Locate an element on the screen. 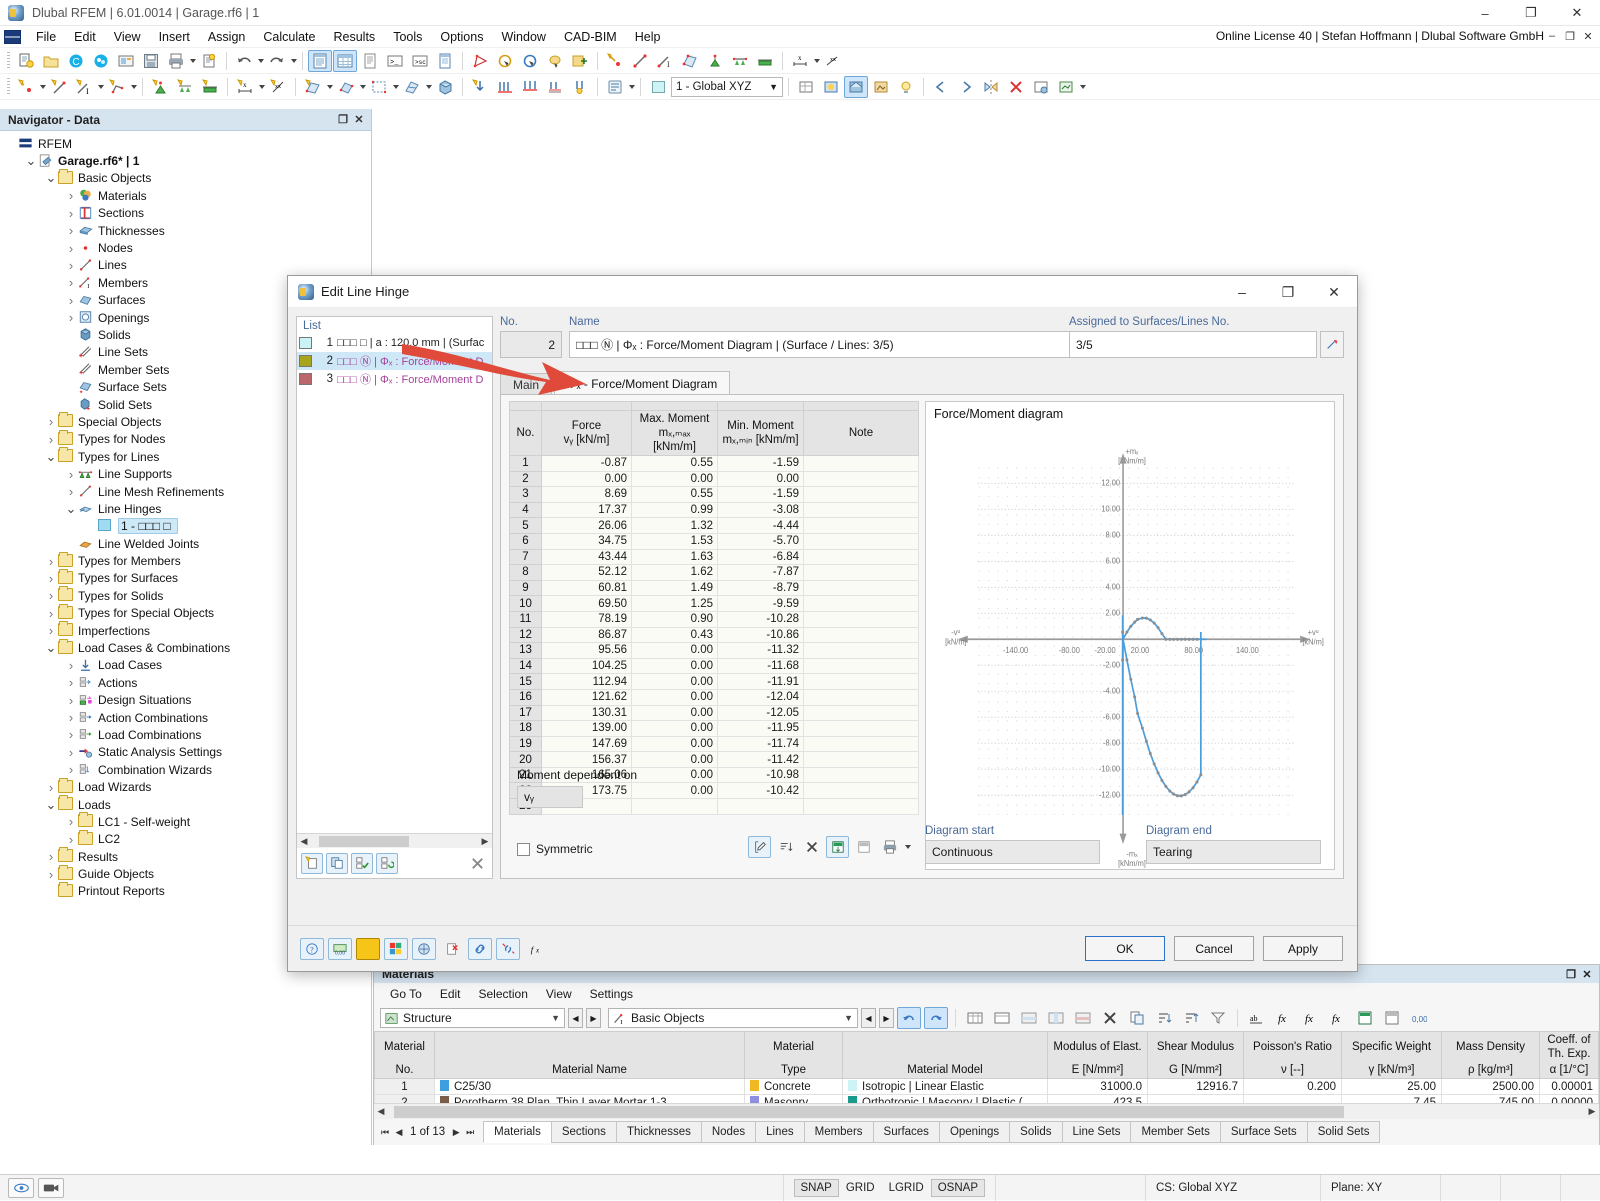 Image resolution: width=1600 pixels, height=1201 pixels. menu-help: Help is located at coordinates (648, 37).